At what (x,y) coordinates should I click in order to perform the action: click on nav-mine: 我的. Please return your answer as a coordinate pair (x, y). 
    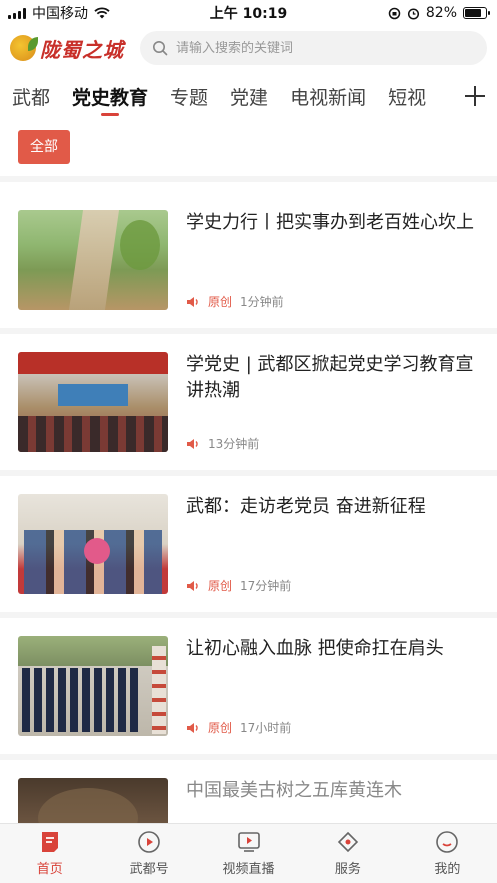
    Looking at the image, I should click on (447, 853).